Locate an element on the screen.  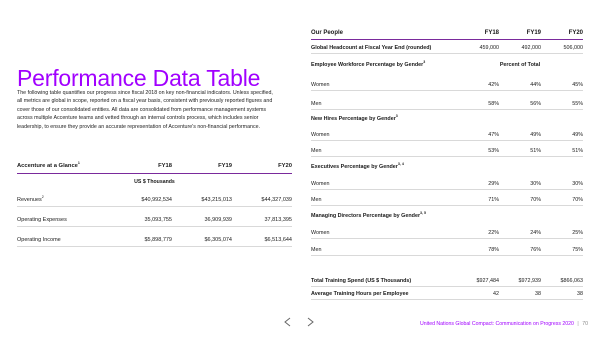
row-value: 24% is located at coordinates (535, 232).